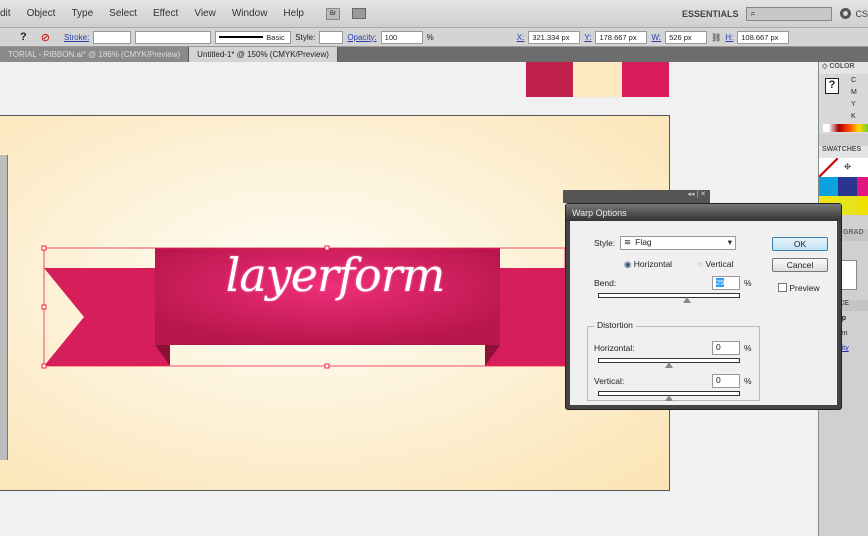  Describe the element at coordinates (716, 37) in the screenshot. I see `constrain-link-icon: ⛓` at that location.